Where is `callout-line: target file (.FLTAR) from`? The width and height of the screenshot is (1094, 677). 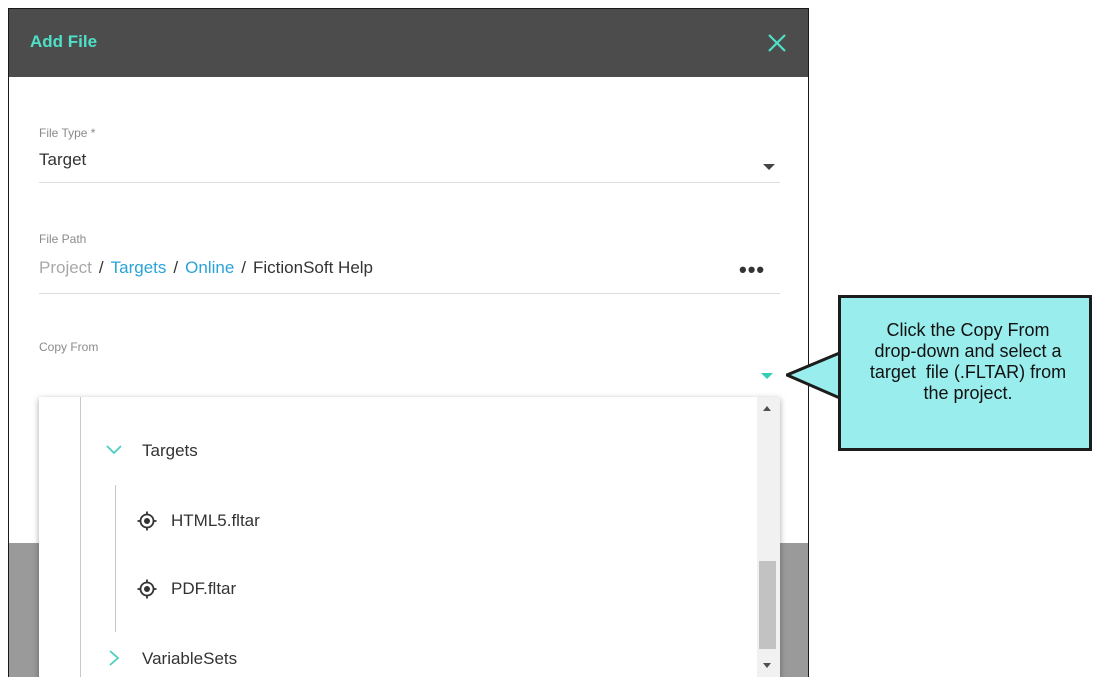
callout-line: target file (.FLTAR) from is located at coordinates (968, 372).